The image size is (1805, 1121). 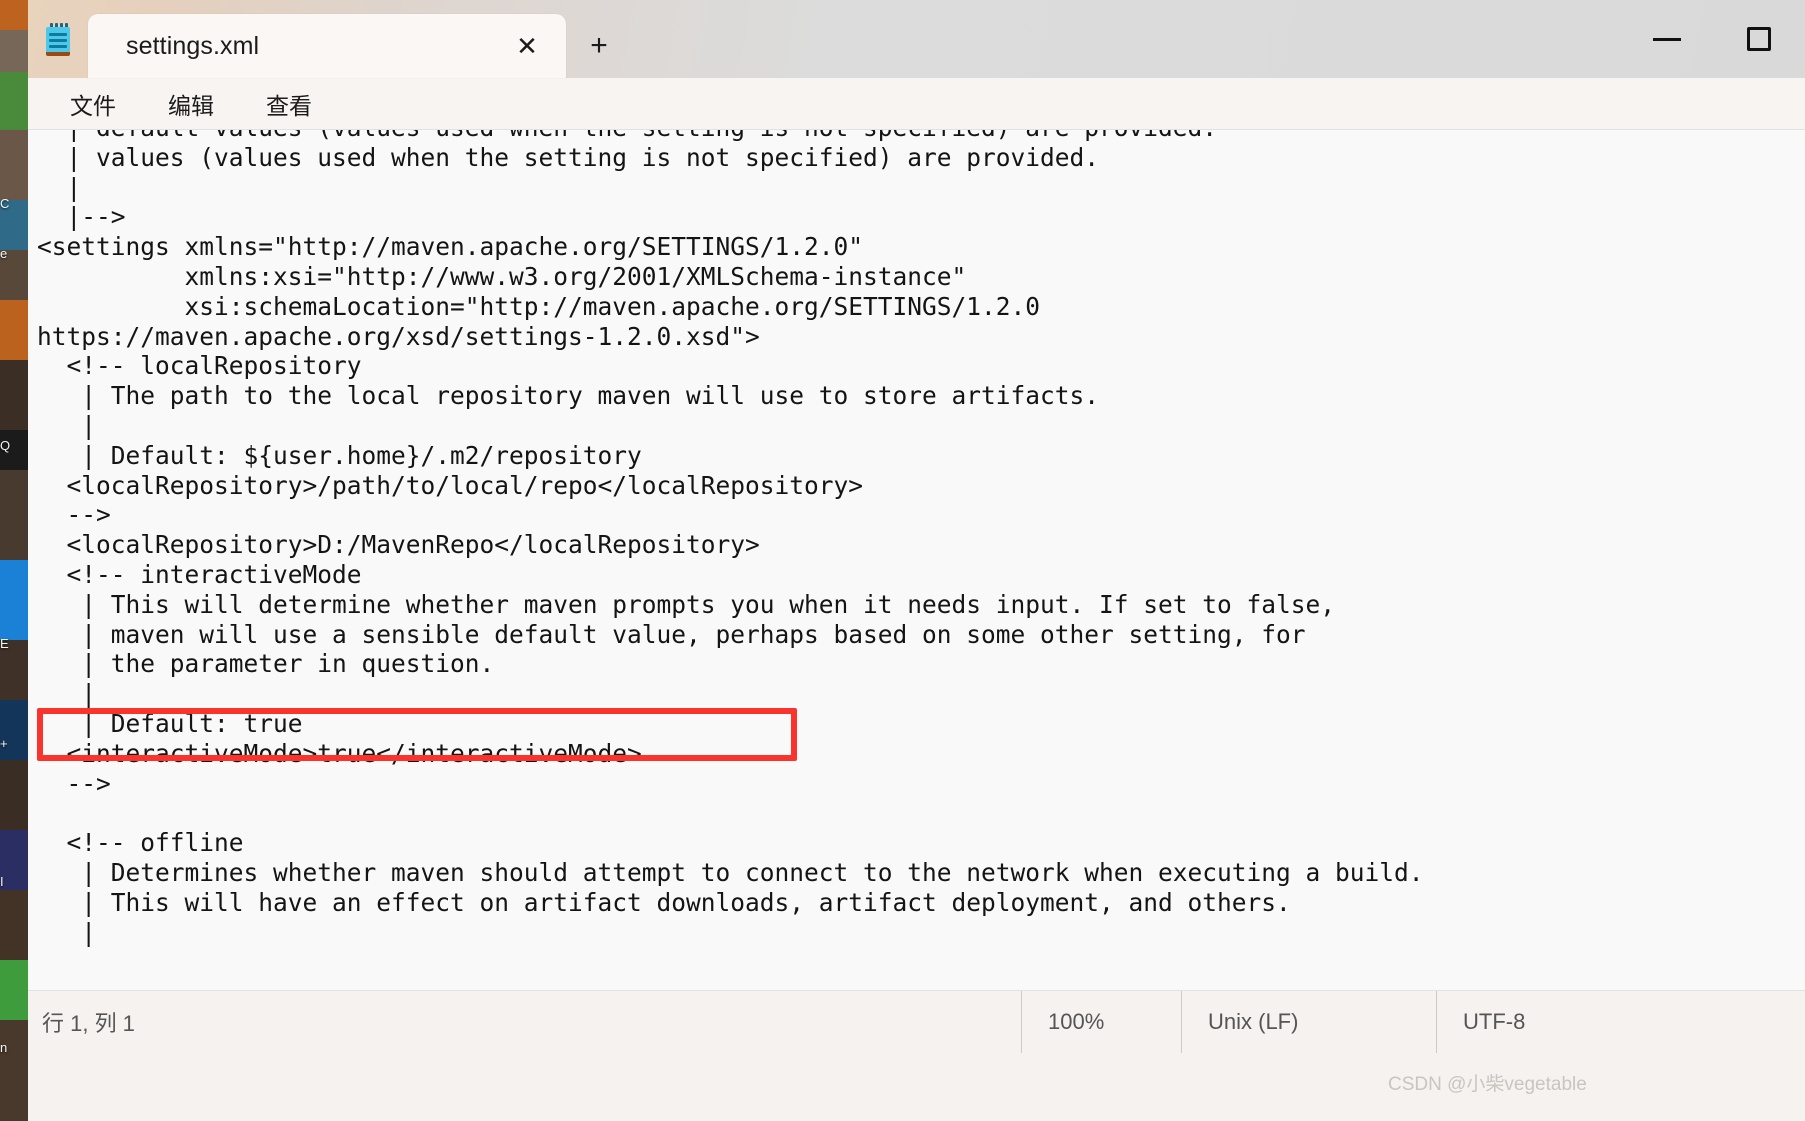 What do you see at coordinates (5, 445) in the screenshot?
I see `desktop-icon-label: Q` at bounding box center [5, 445].